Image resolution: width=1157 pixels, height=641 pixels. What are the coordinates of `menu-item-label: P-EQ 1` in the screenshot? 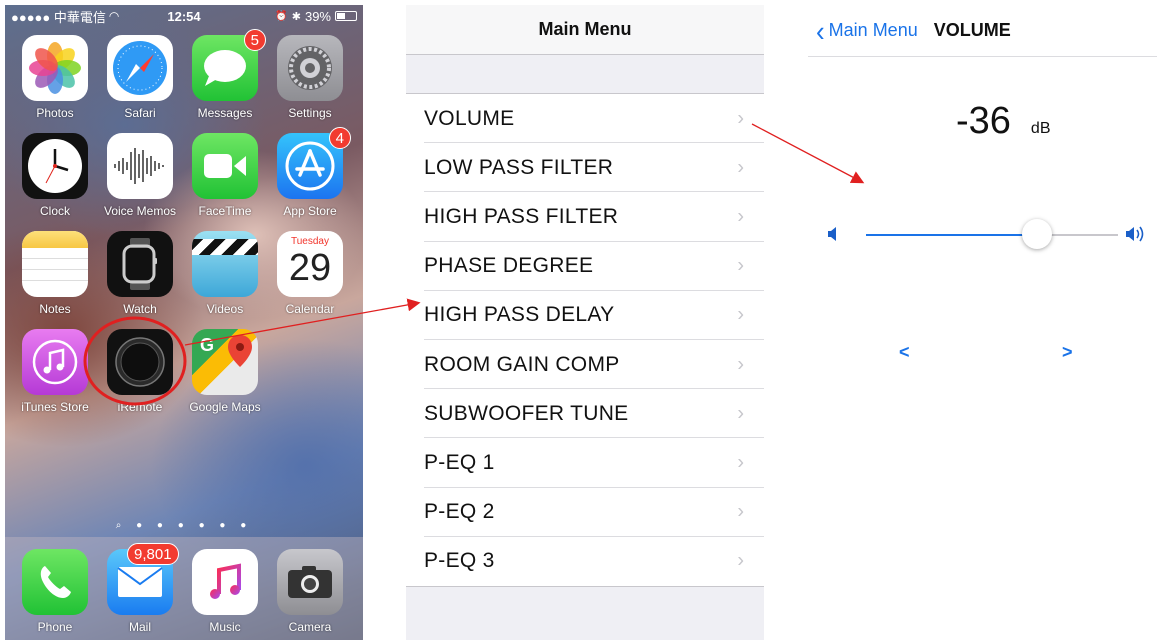 It's located at (459, 462).